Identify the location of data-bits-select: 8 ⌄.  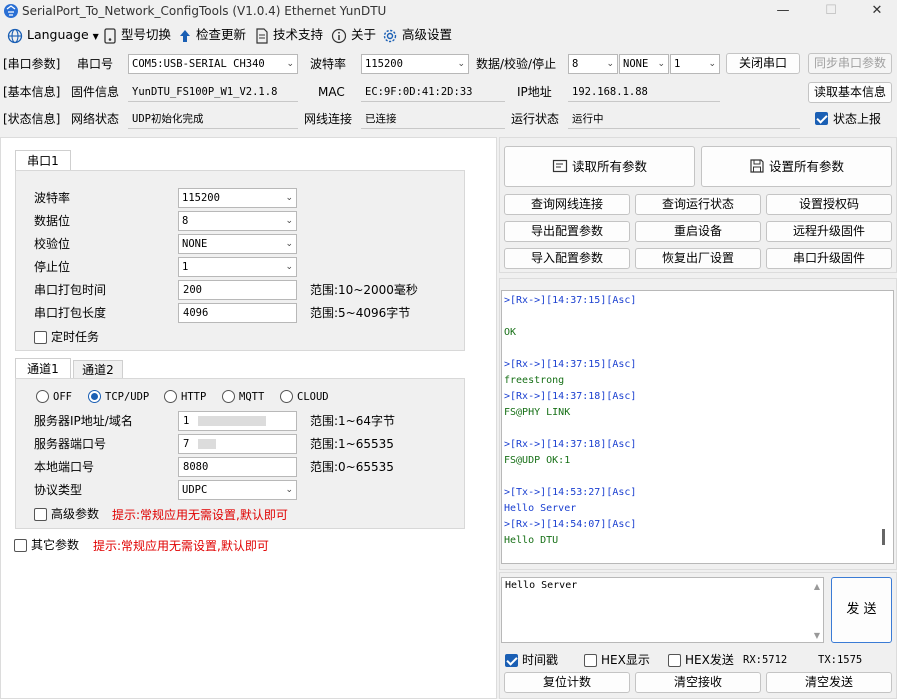
(593, 64).